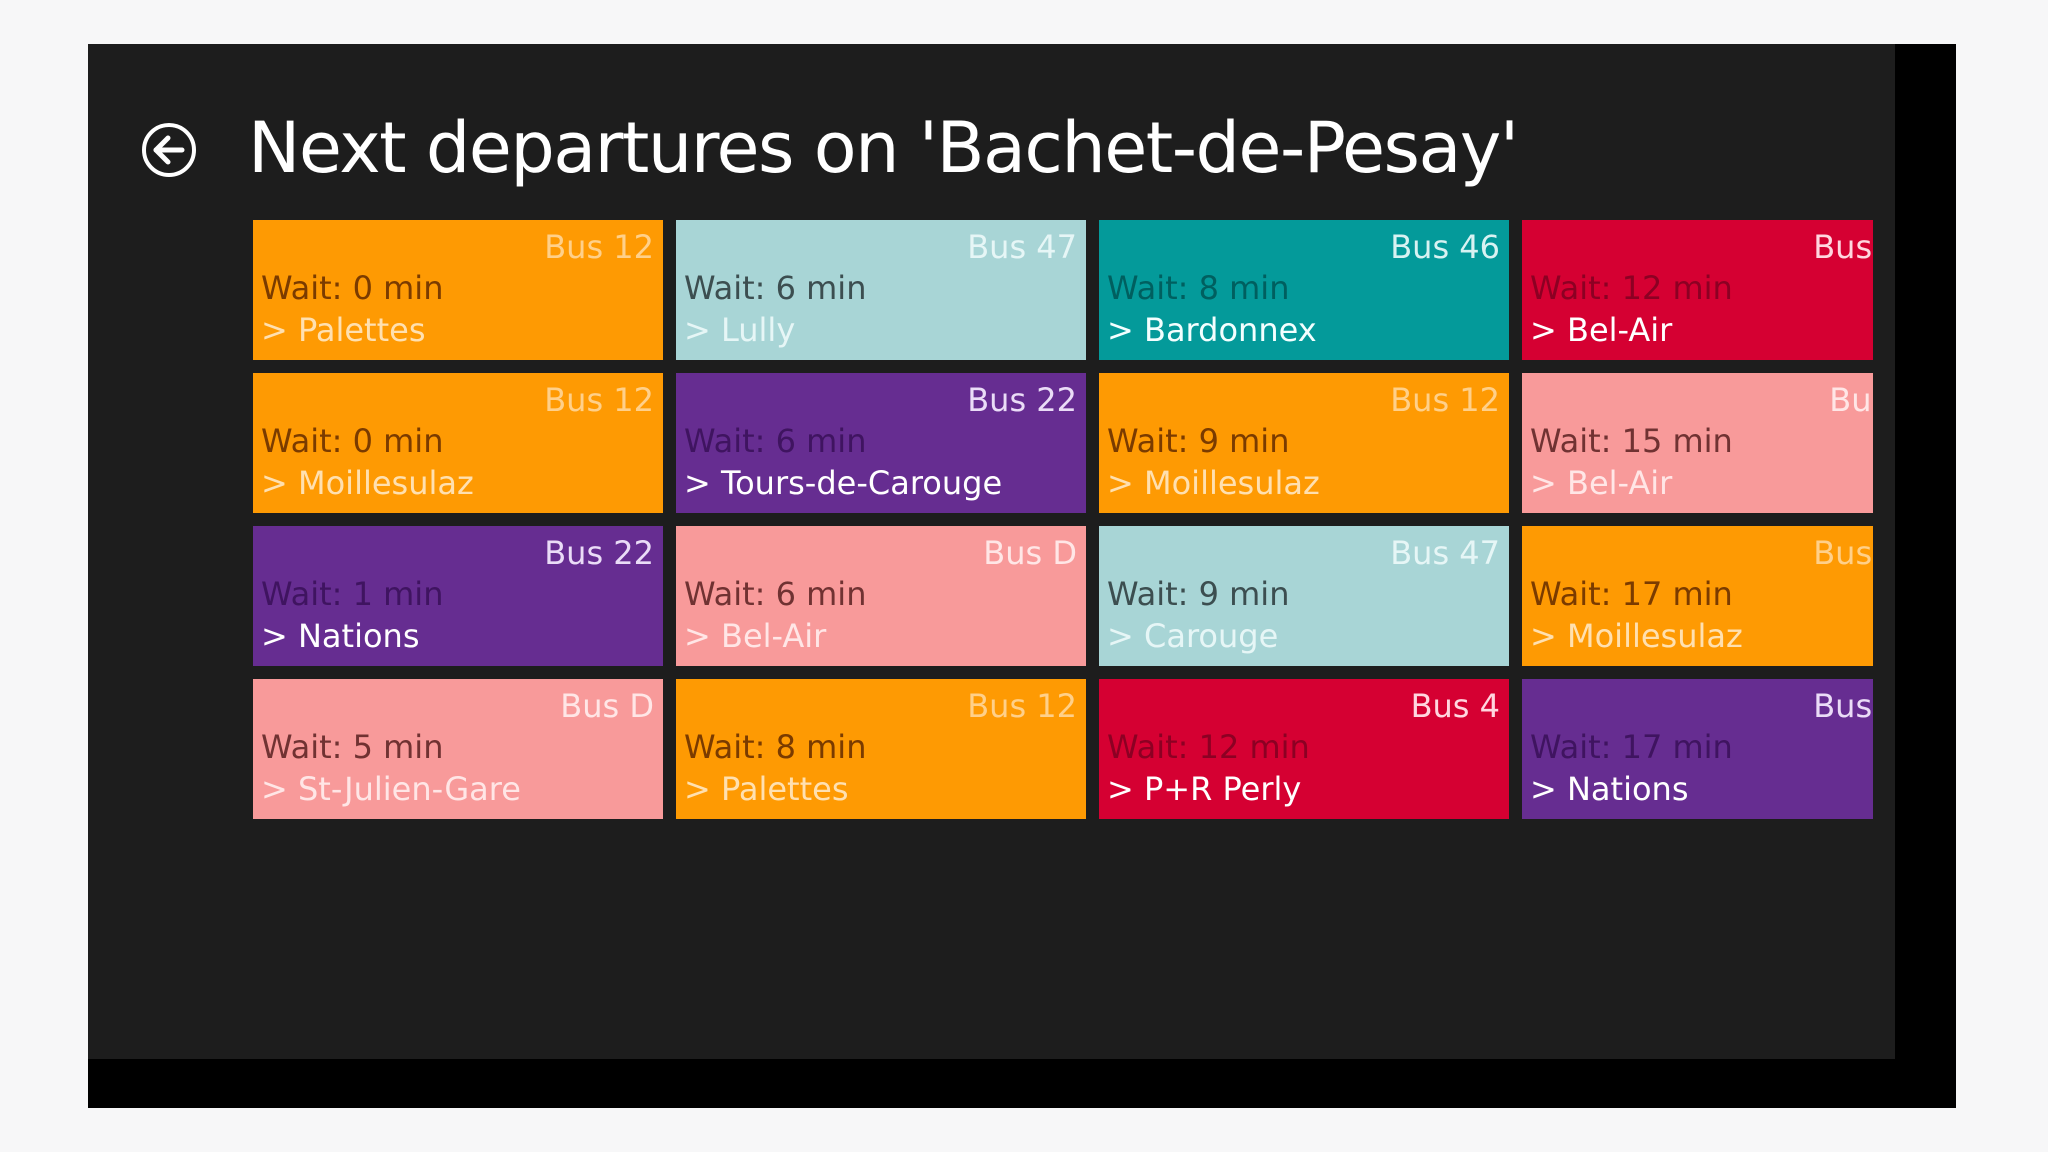 This screenshot has width=2048, height=1152. Describe the element at coordinates (1304, 290) in the screenshot. I see `departure-tile: Bus 46 Wait: 8 min > Bardonnex` at that location.